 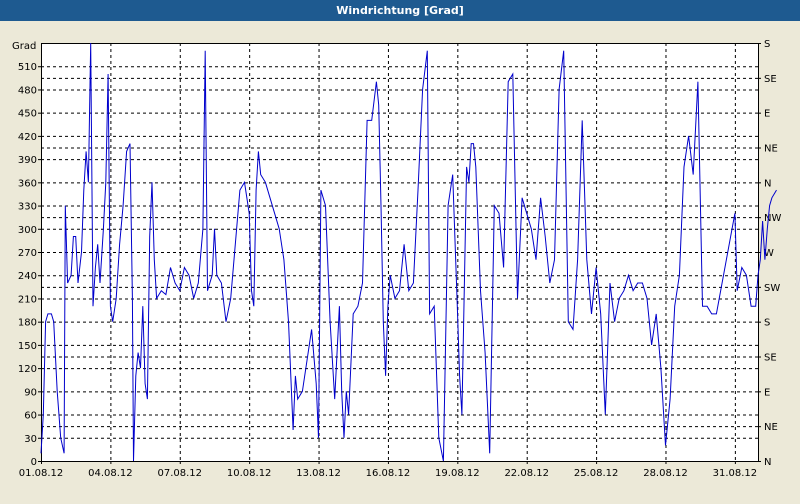 I want to click on y-tick-label-right: NW, so click(x=772, y=218).